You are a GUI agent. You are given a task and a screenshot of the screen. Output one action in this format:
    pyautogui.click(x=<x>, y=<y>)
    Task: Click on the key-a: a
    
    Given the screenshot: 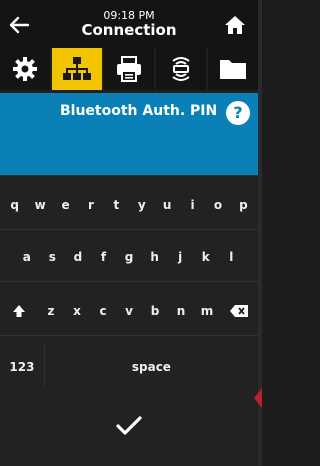 What is the action you would take?
    pyautogui.click(x=27, y=257)
    